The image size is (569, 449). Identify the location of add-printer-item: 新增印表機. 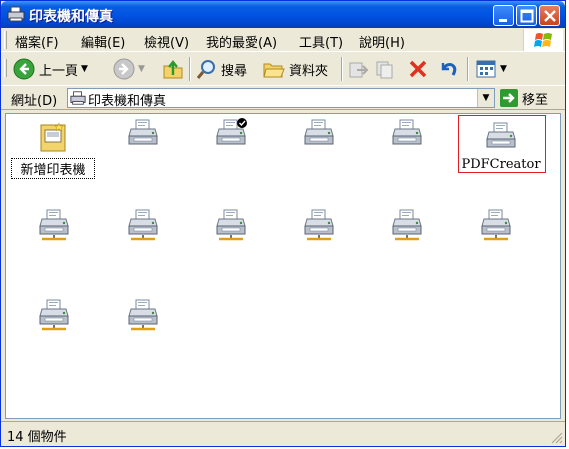
(53, 155).